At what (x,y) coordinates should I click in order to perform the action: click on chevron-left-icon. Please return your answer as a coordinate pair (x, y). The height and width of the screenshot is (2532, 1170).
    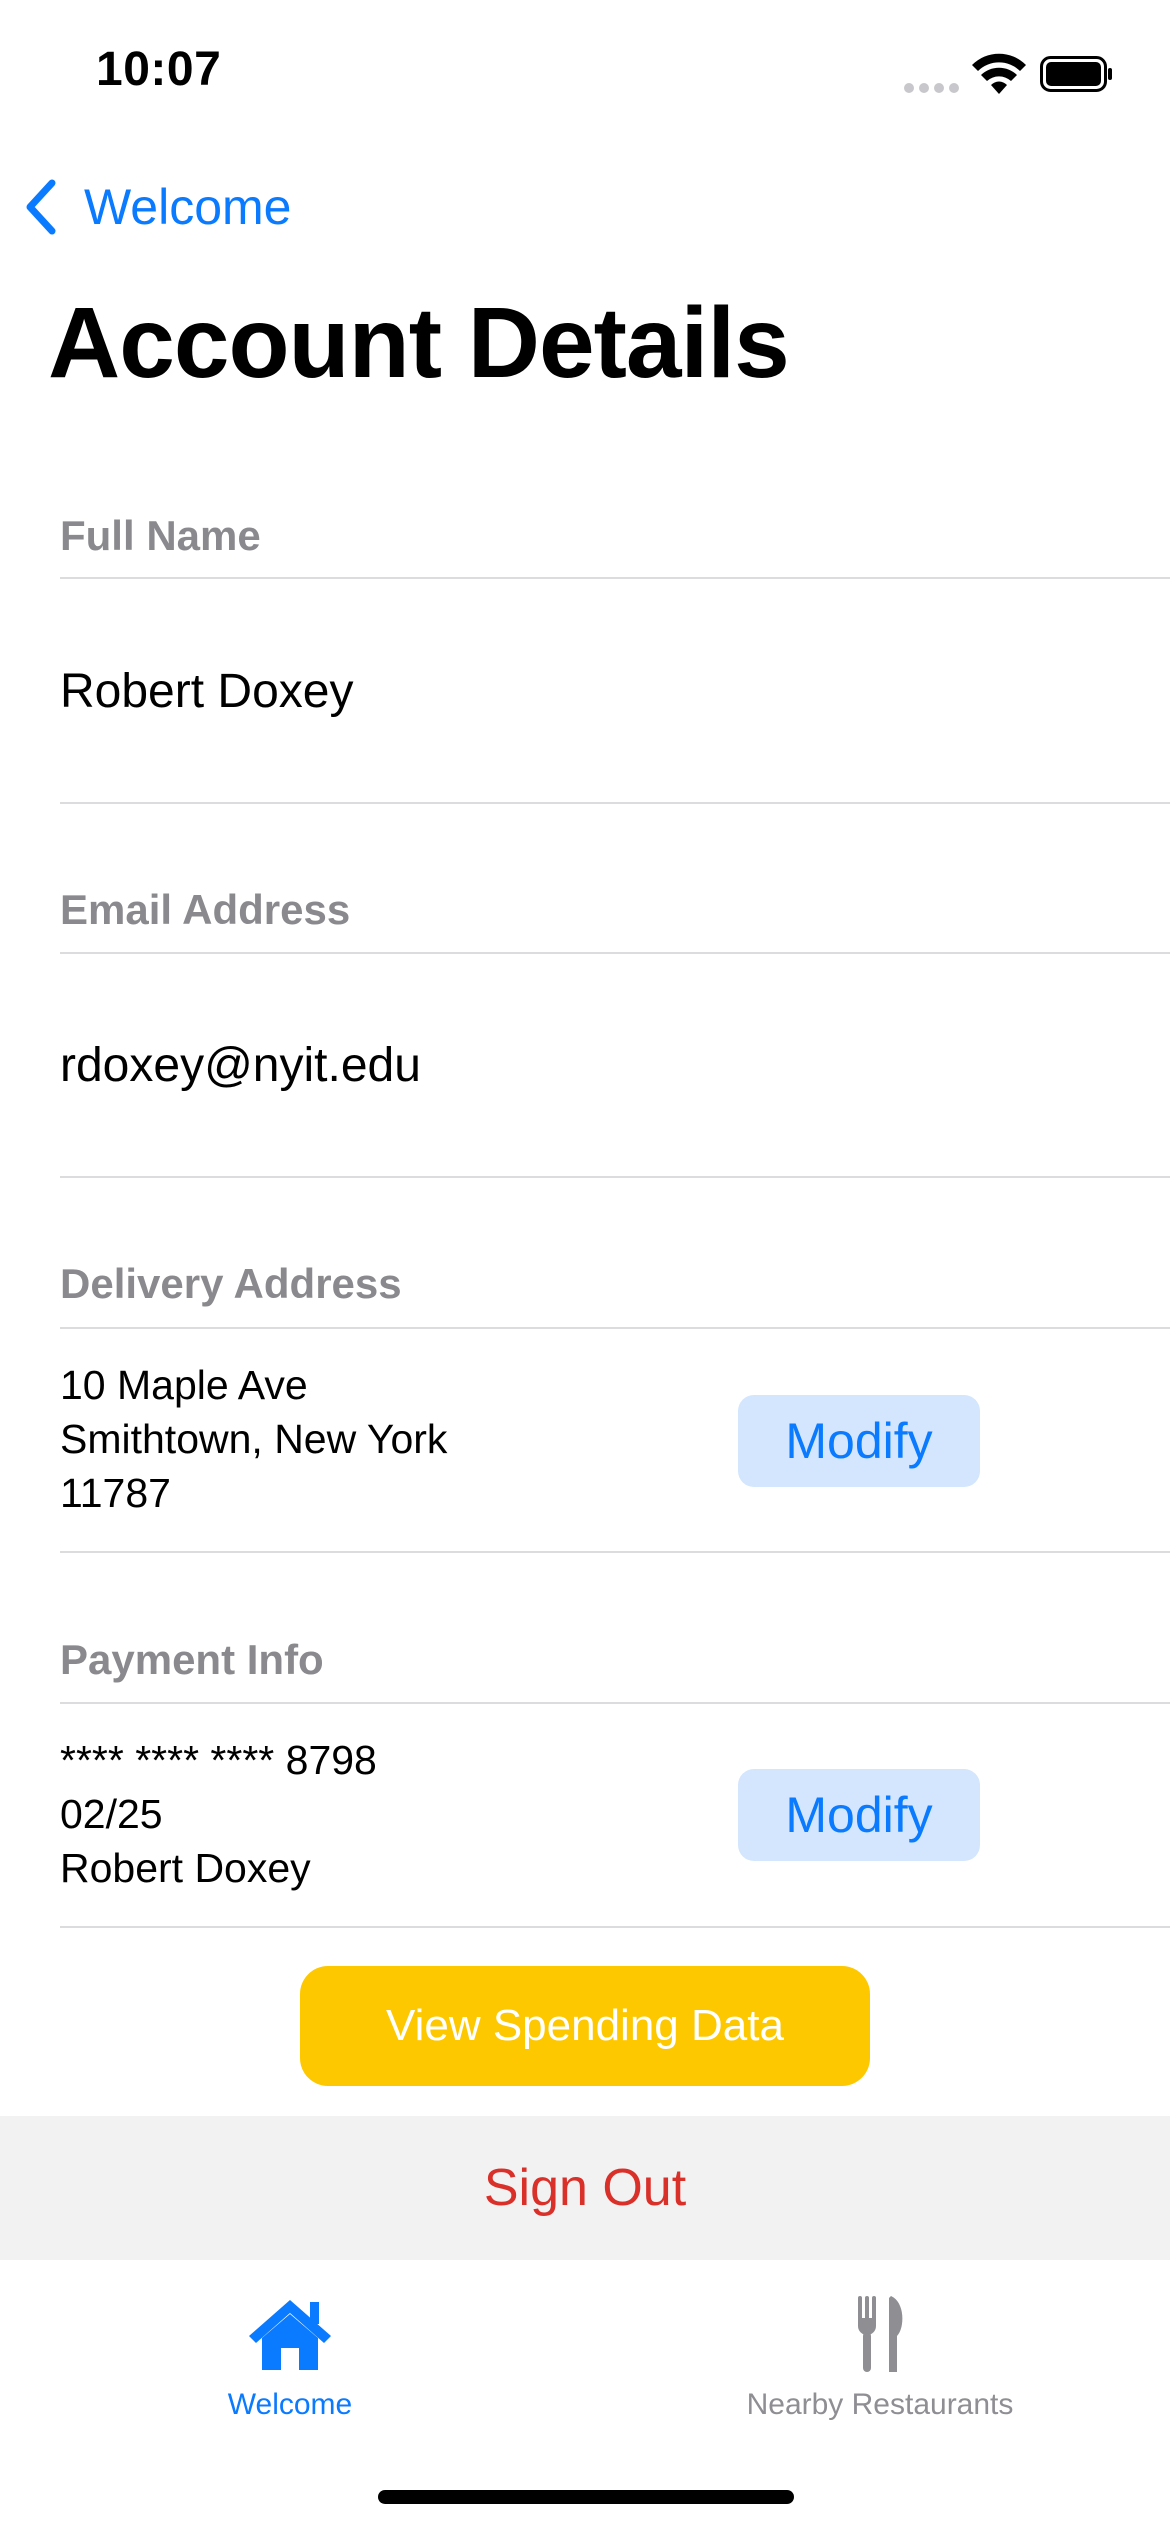
    Looking at the image, I should click on (41, 207).